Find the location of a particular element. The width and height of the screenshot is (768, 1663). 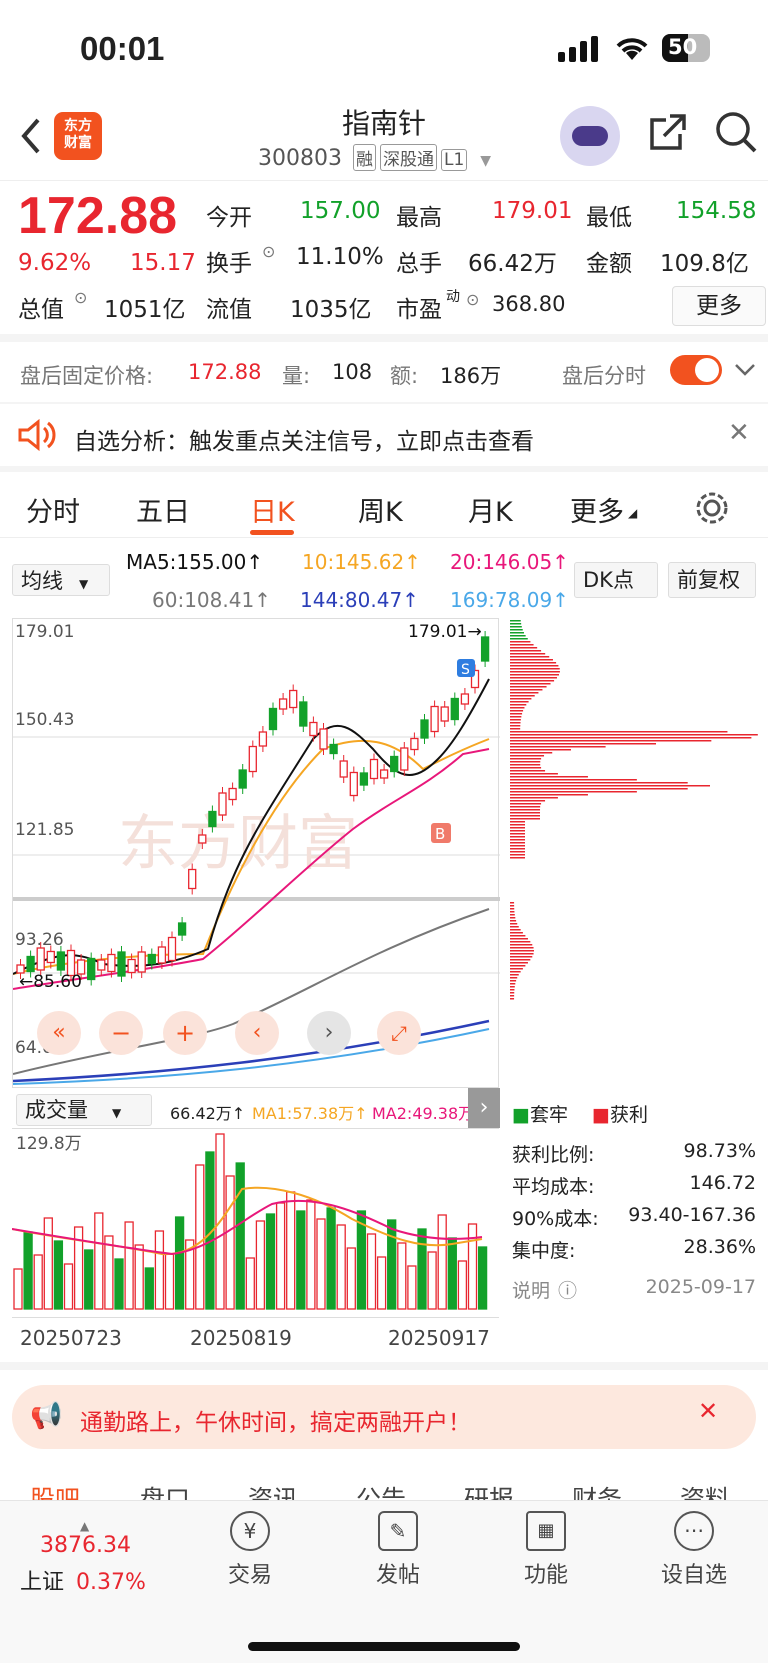

info-icon: ⓘ is located at coordinates (567, 1291).